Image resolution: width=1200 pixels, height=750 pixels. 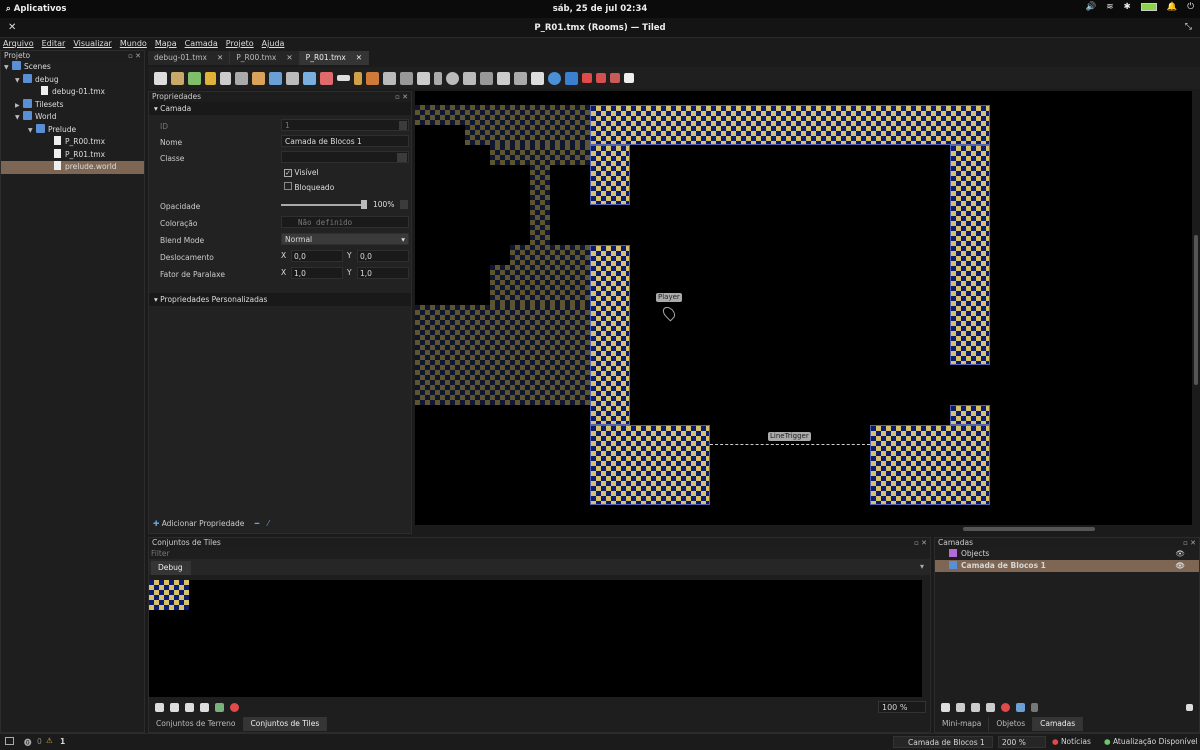 What do you see at coordinates (452, 78) in the screenshot?
I see `ellipse-icon` at bounding box center [452, 78].